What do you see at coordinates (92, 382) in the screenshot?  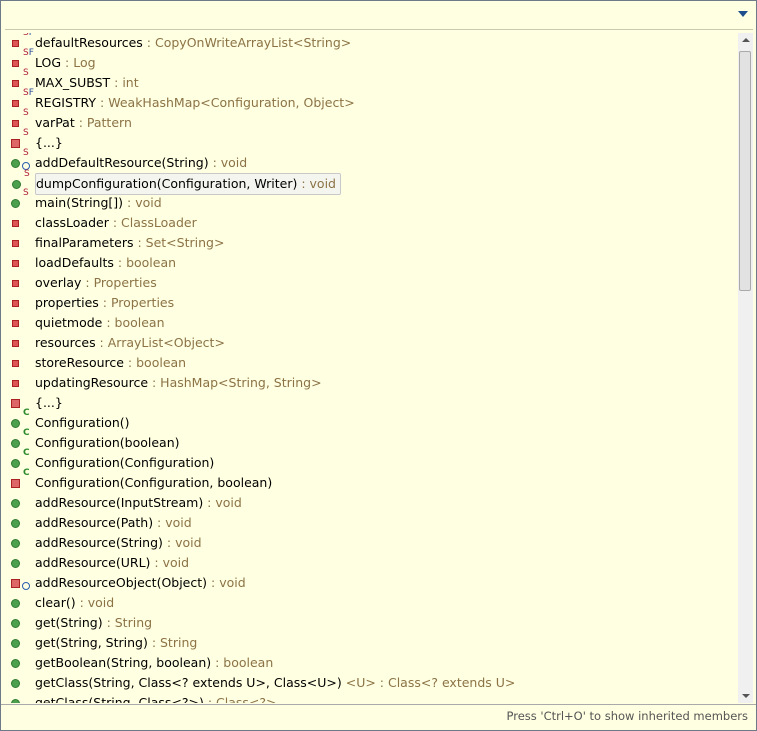 I see `member-name: updatingResource` at bounding box center [92, 382].